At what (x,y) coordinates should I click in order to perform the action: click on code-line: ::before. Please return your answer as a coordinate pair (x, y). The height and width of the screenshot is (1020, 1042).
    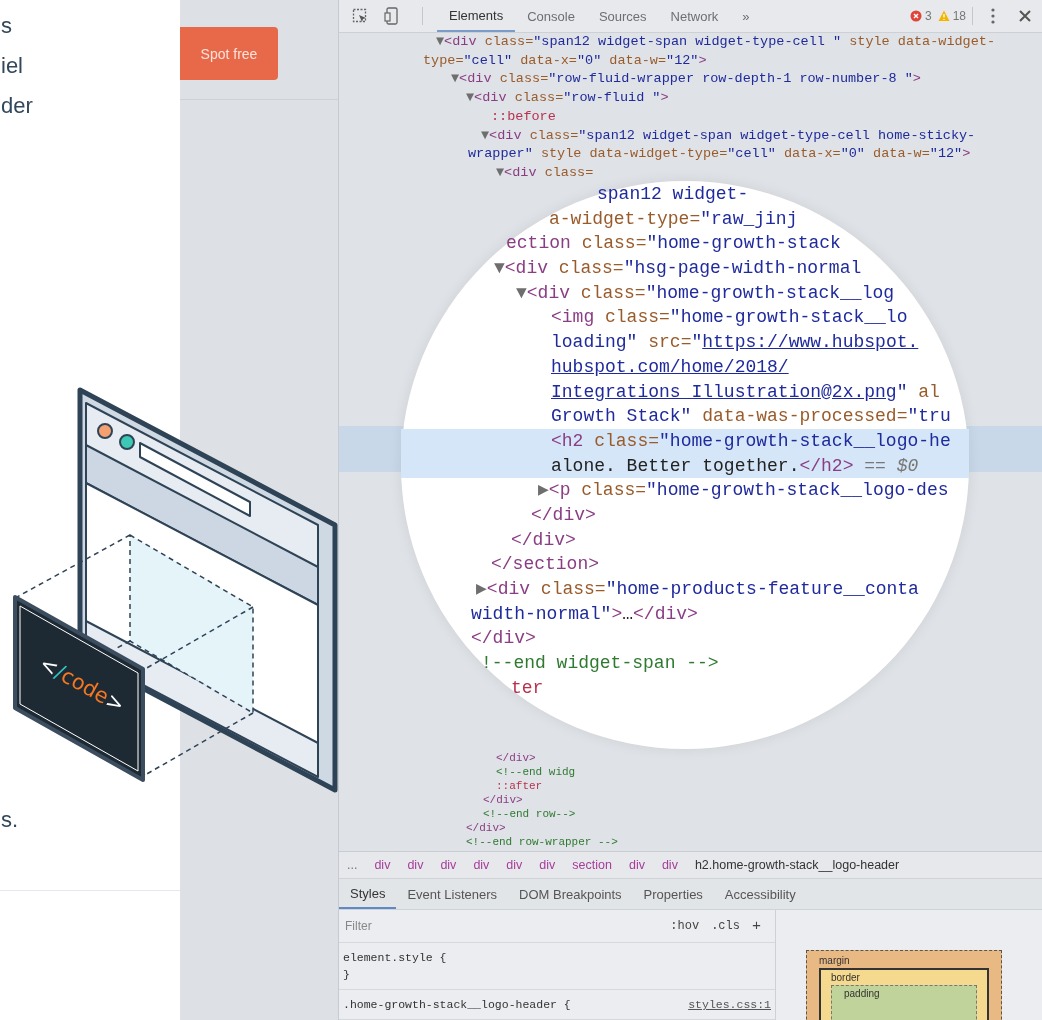
    Looking at the image, I should click on (523, 117).